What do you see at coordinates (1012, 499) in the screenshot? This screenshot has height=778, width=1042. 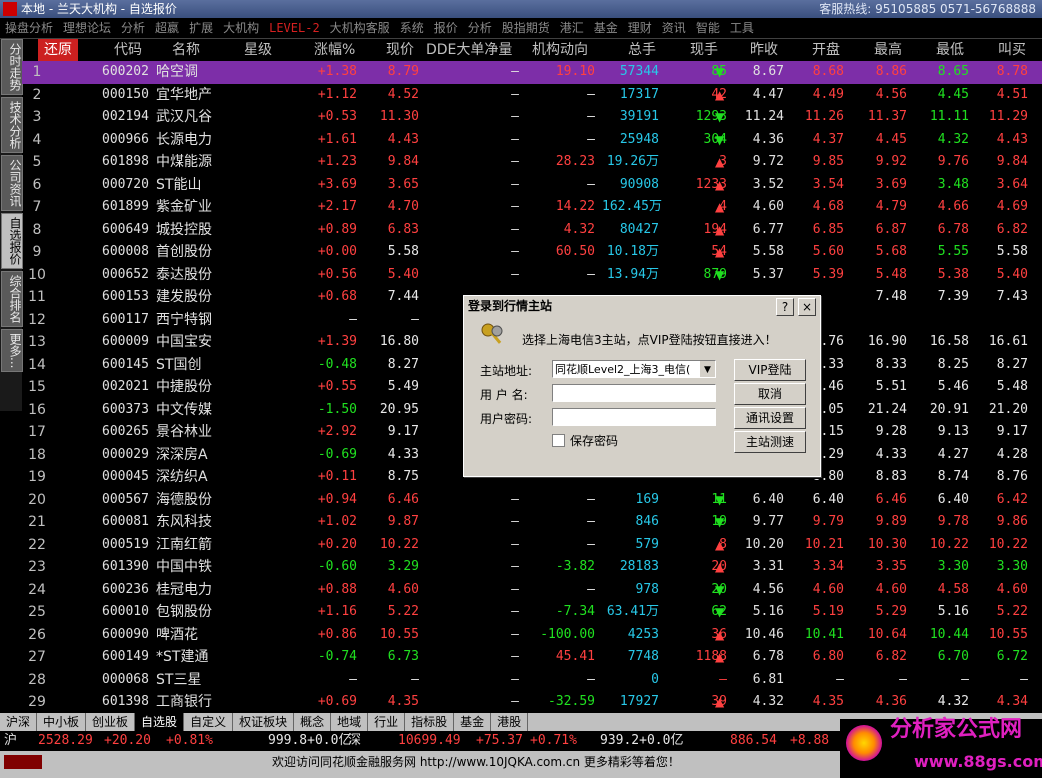 I see `bid-price: 6.42` at bounding box center [1012, 499].